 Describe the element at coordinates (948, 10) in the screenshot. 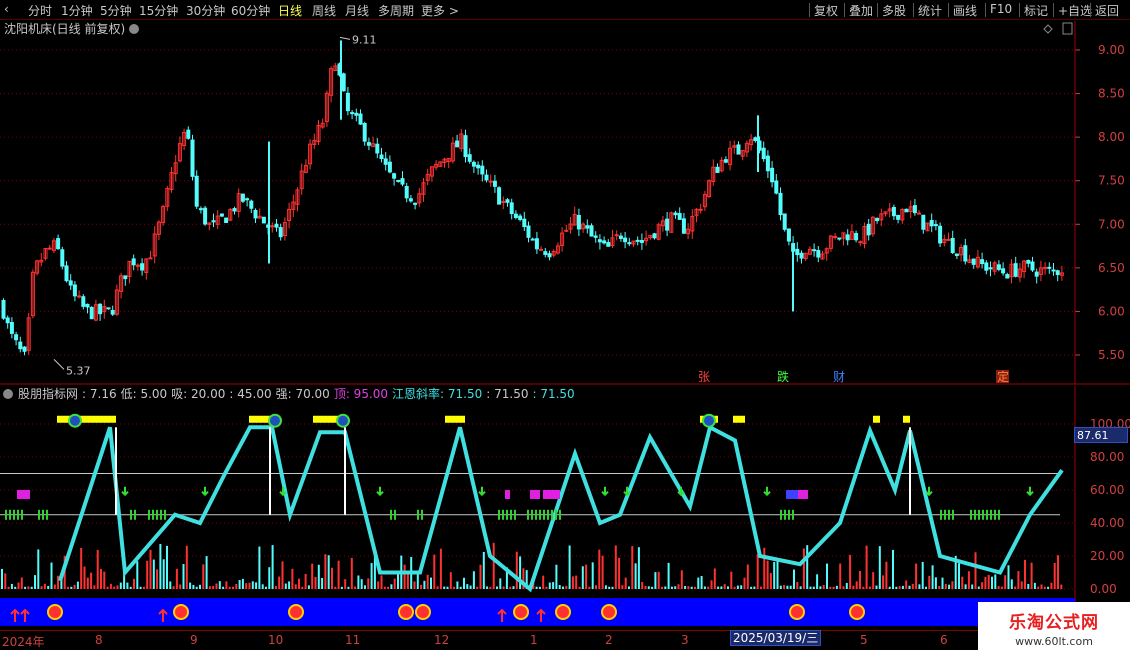

I see `toolbar-separator` at that location.